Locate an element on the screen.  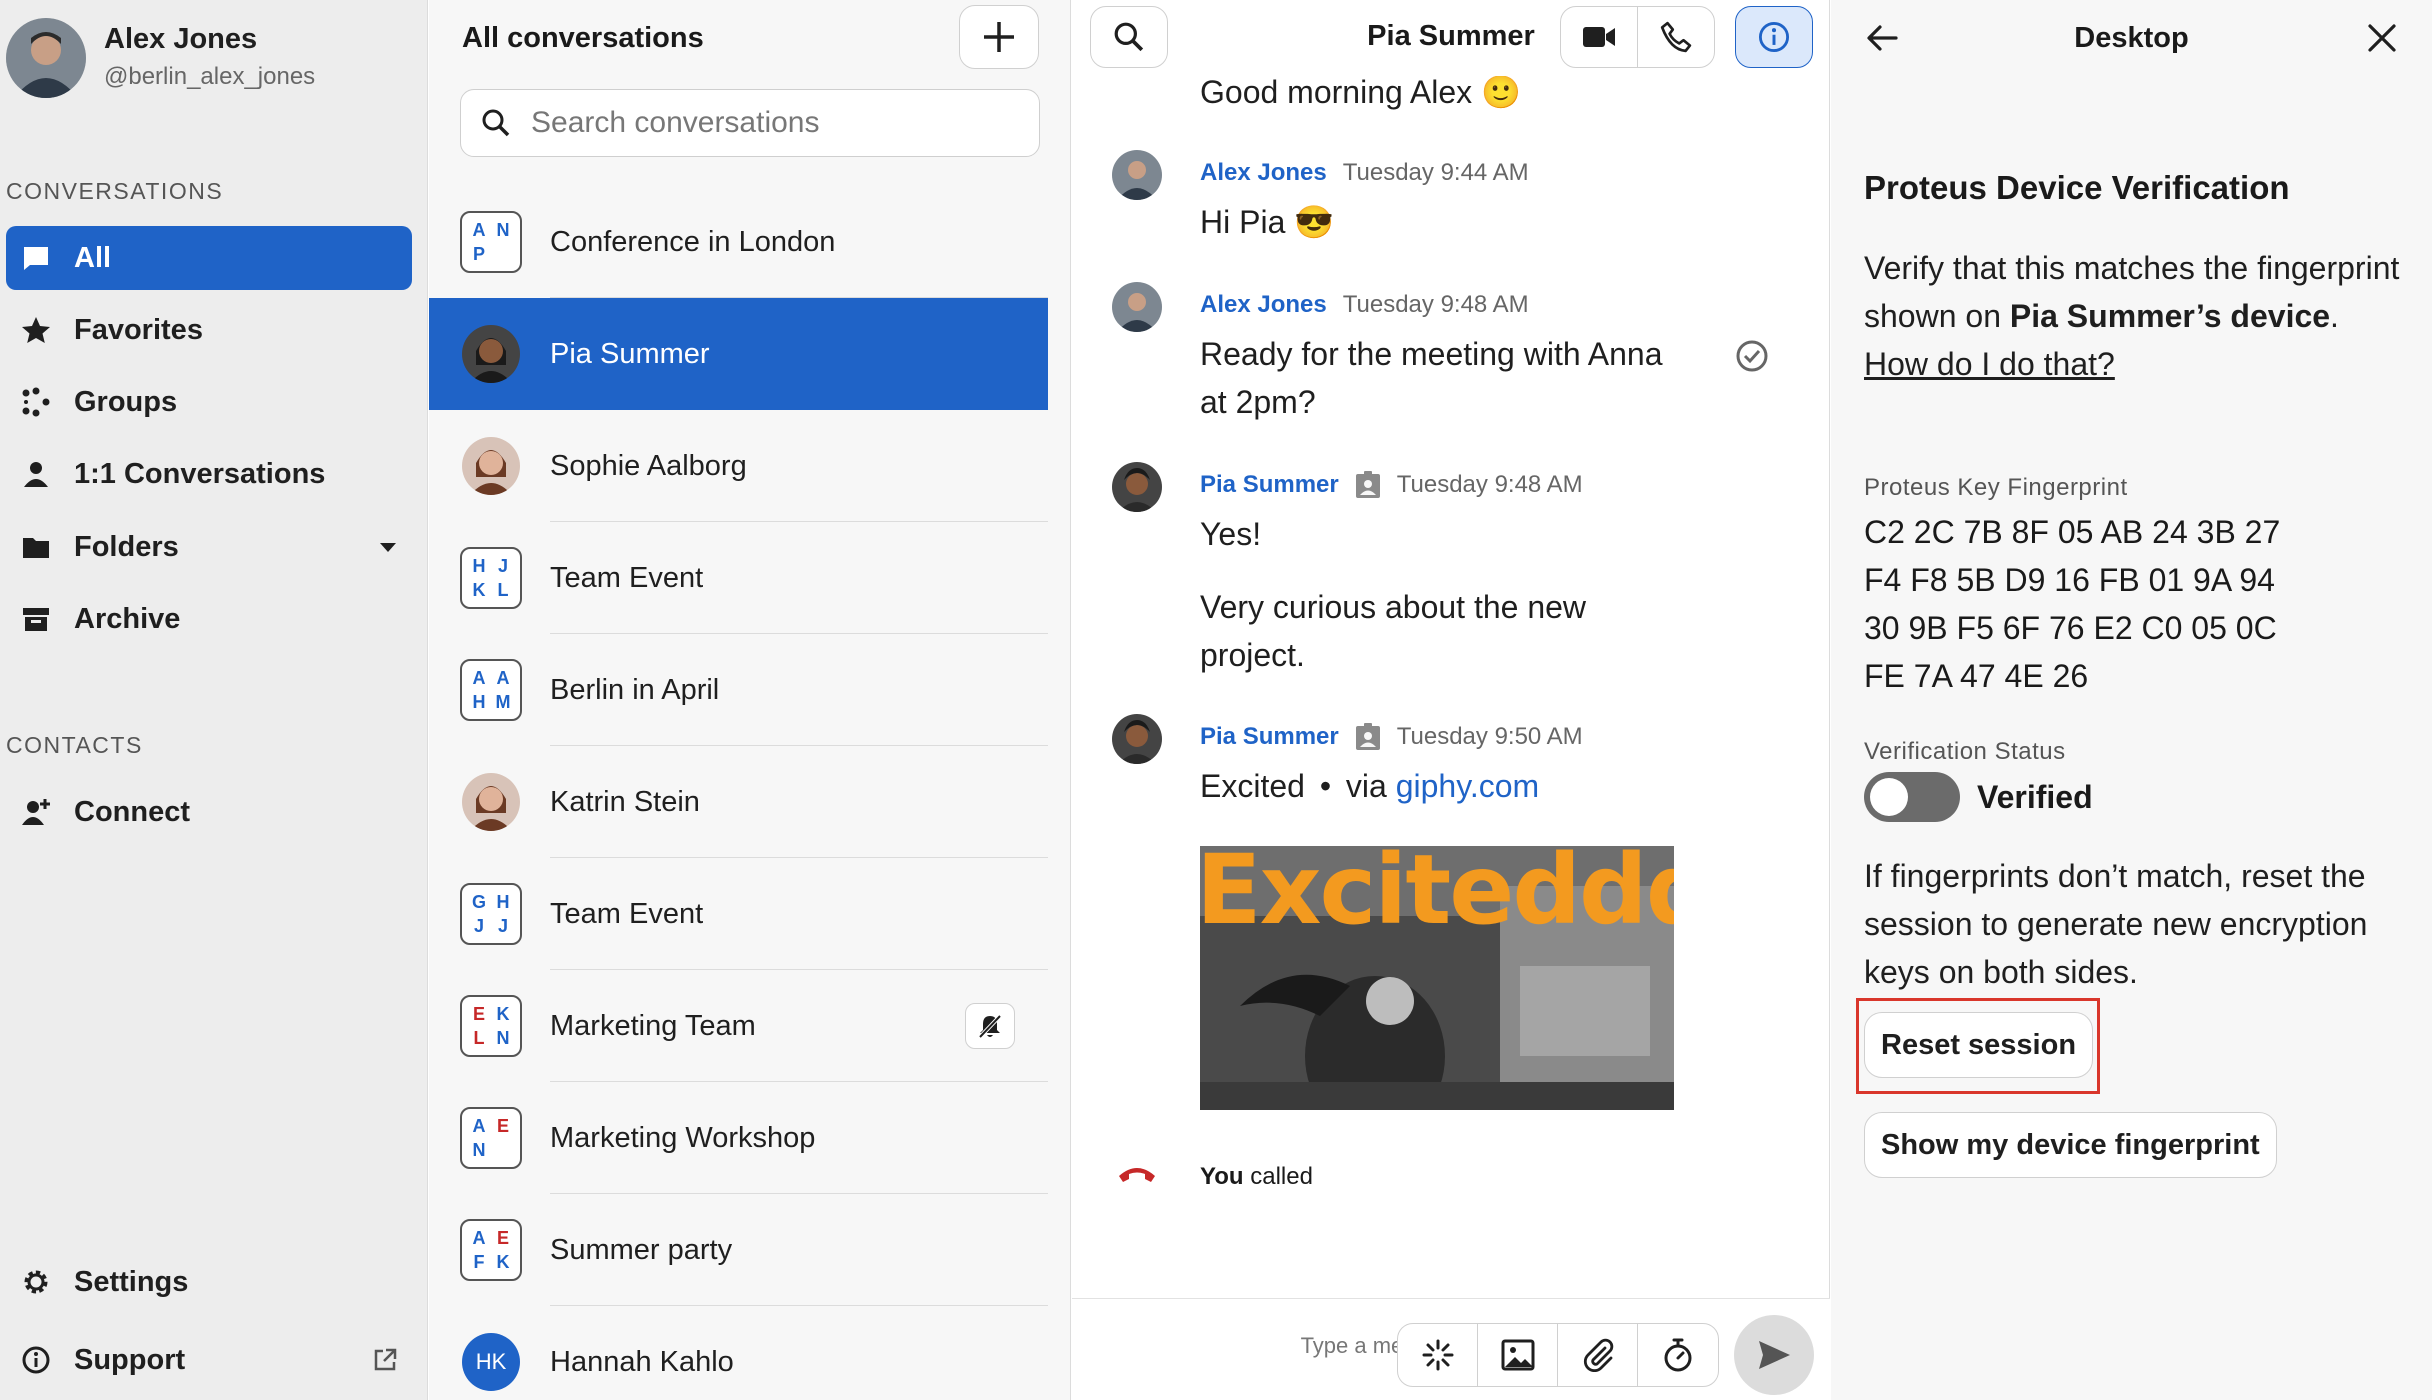
conversation-item: Katrin Stein is located at coordinates (738, 802).